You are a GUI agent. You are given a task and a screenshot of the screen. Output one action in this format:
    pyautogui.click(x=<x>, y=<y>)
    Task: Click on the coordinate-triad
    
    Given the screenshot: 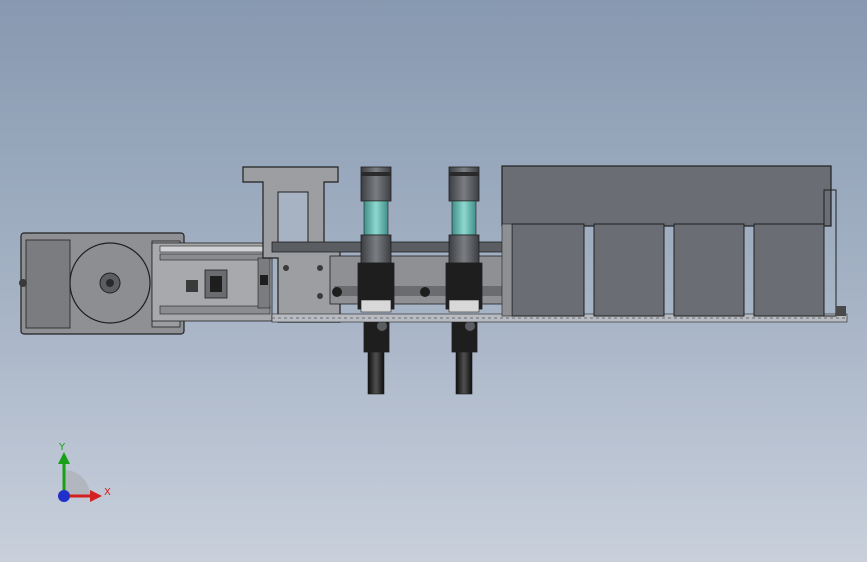 What is the action you would take?
    pyautogui.click(x=80, y=477)
    